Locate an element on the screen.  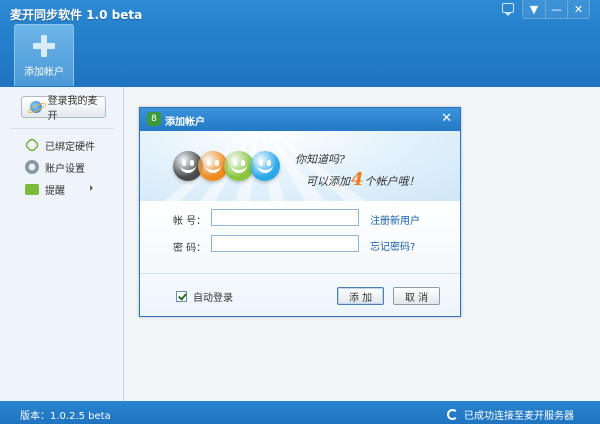
sidebar-item-account-settings: 账户设置 is located at coordinates (55, 167).